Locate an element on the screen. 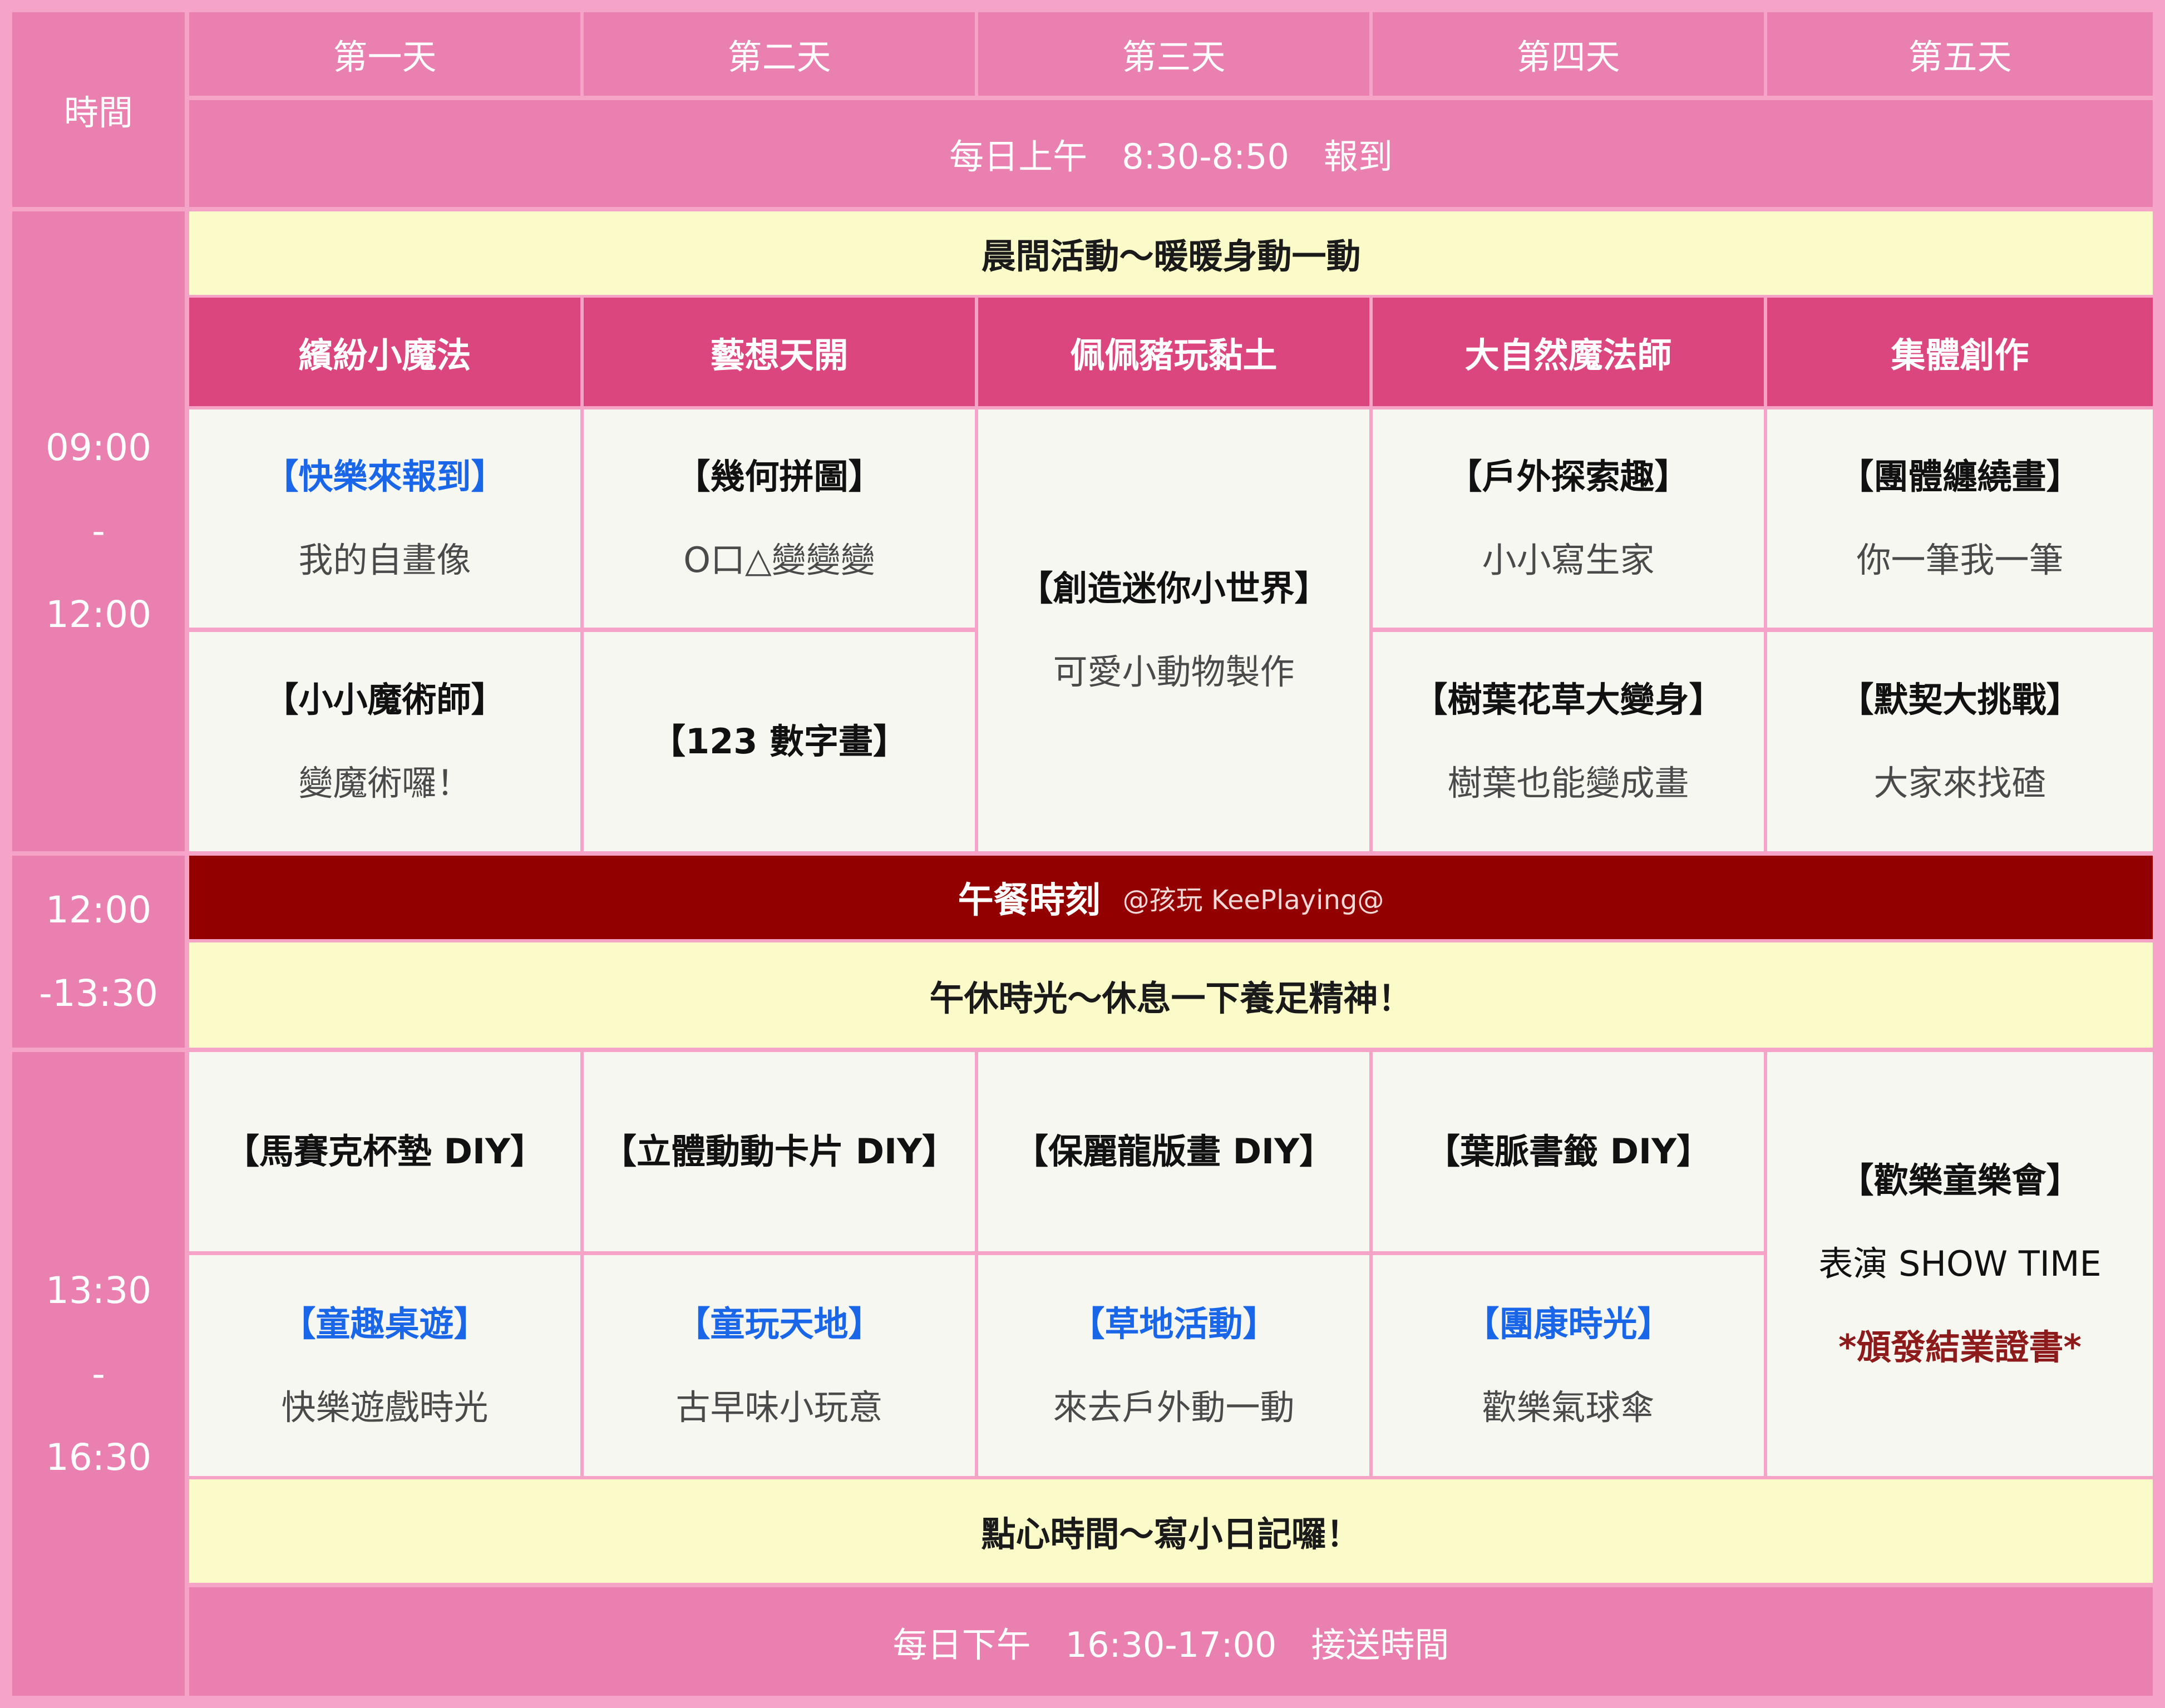  pickup-text: 每日下午 16:30-17:00 接送時間 is located at coordinates (1170, 1644).